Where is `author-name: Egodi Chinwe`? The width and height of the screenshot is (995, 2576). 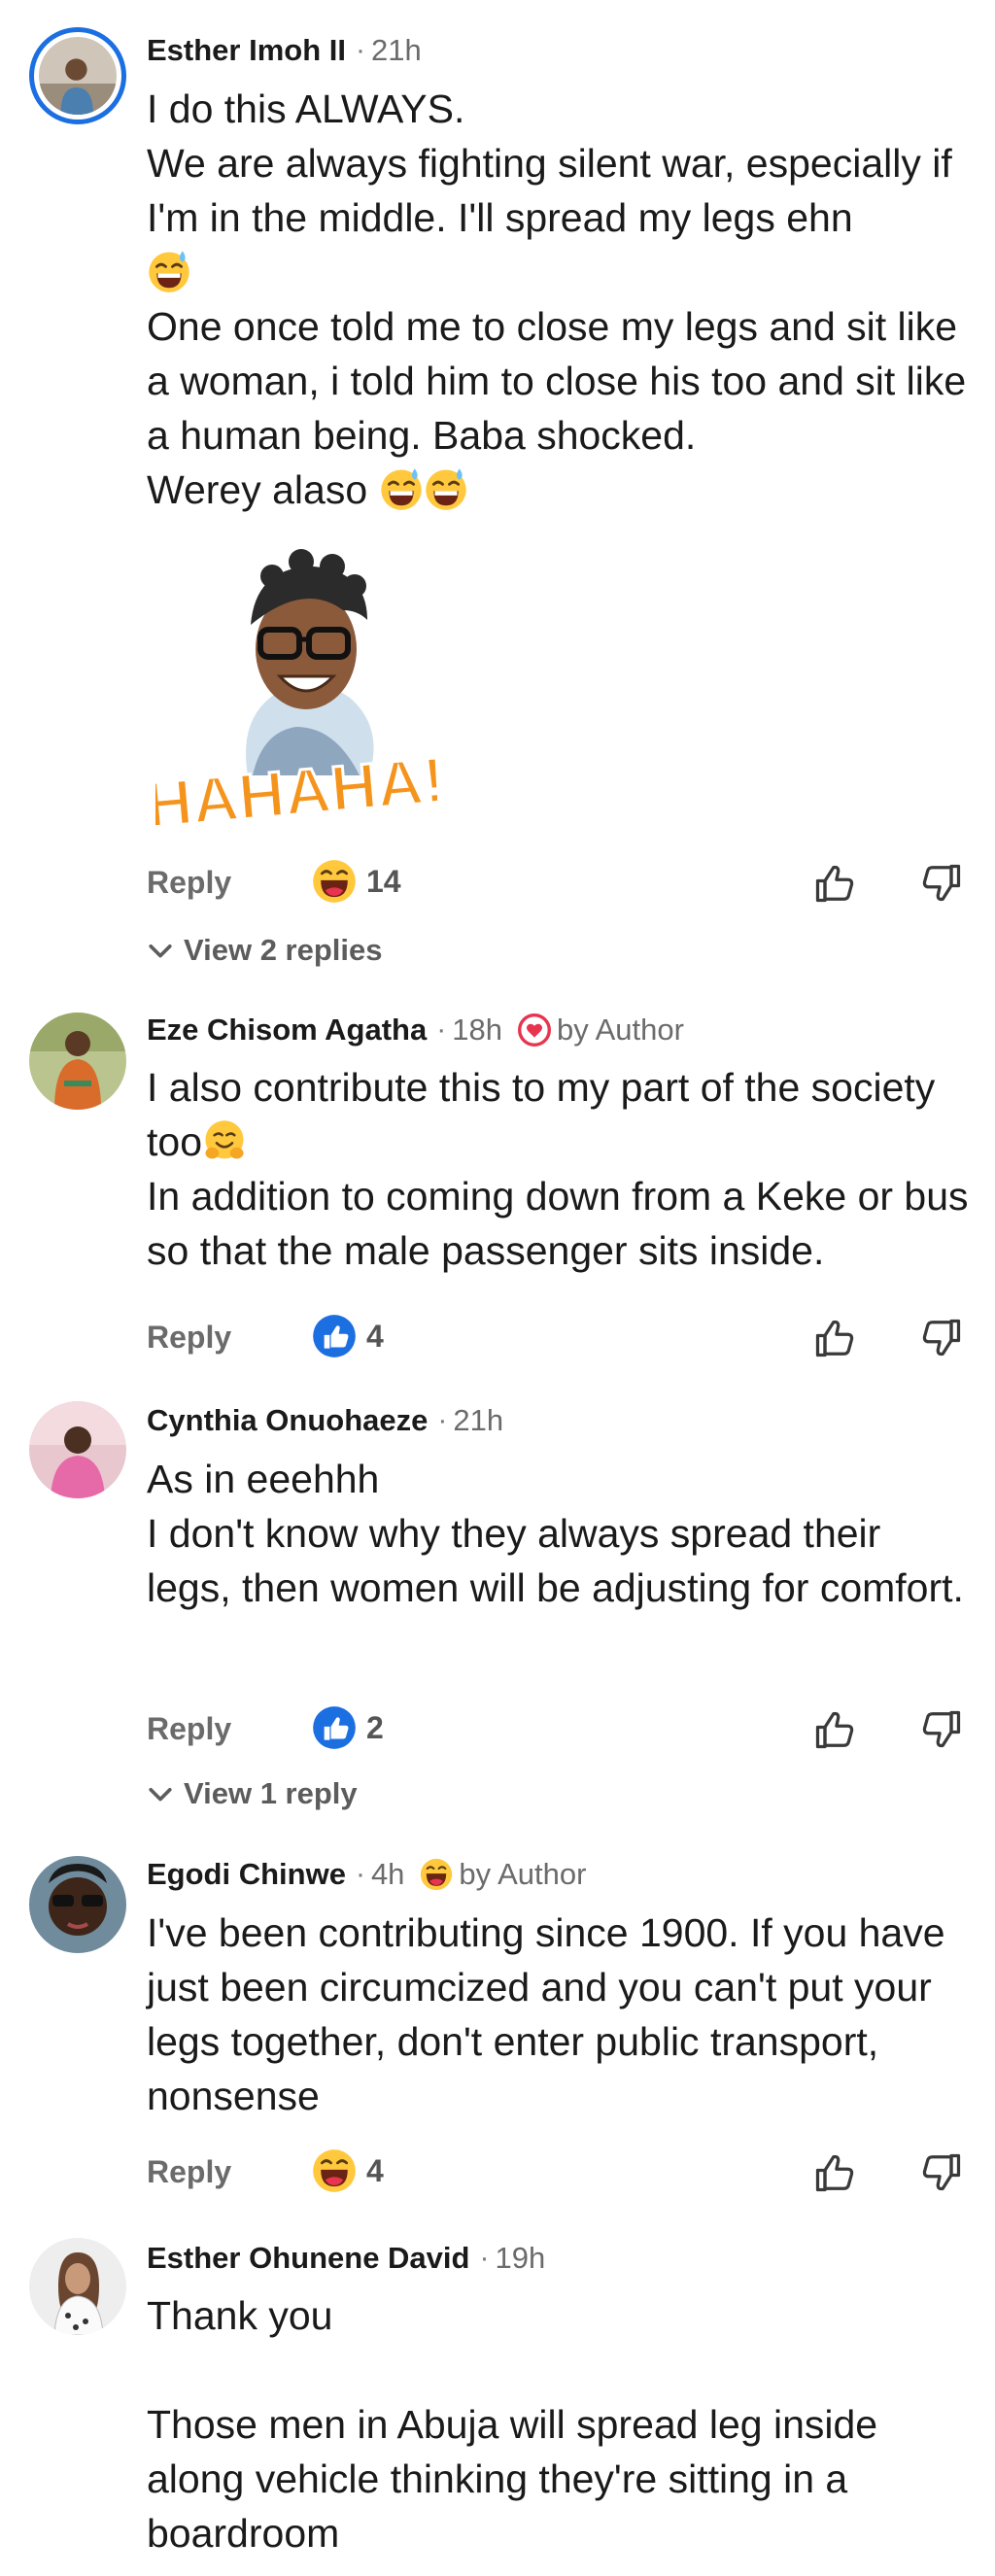
author-name: Egodi Chinwe is located at coordinates (247, 1875).